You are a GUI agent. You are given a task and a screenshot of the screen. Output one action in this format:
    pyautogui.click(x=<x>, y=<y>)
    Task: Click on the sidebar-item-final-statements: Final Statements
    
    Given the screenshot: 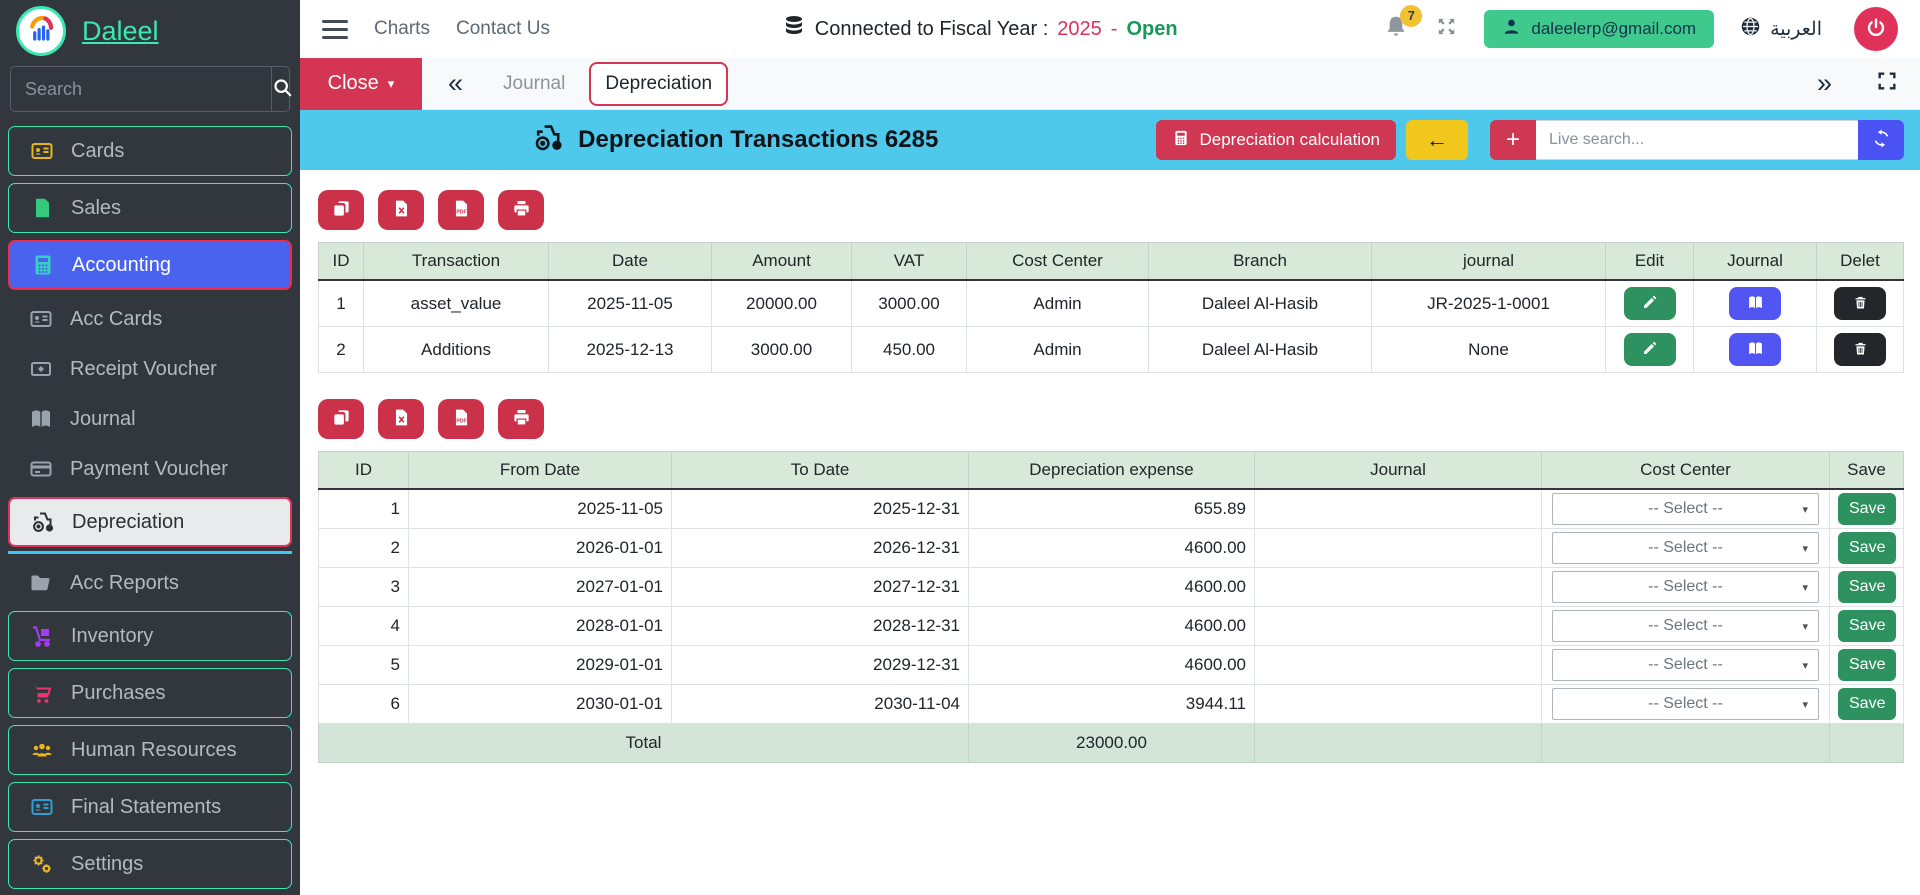 What is the action you would take?
    pyautogui.click(x=150, y=807)
    